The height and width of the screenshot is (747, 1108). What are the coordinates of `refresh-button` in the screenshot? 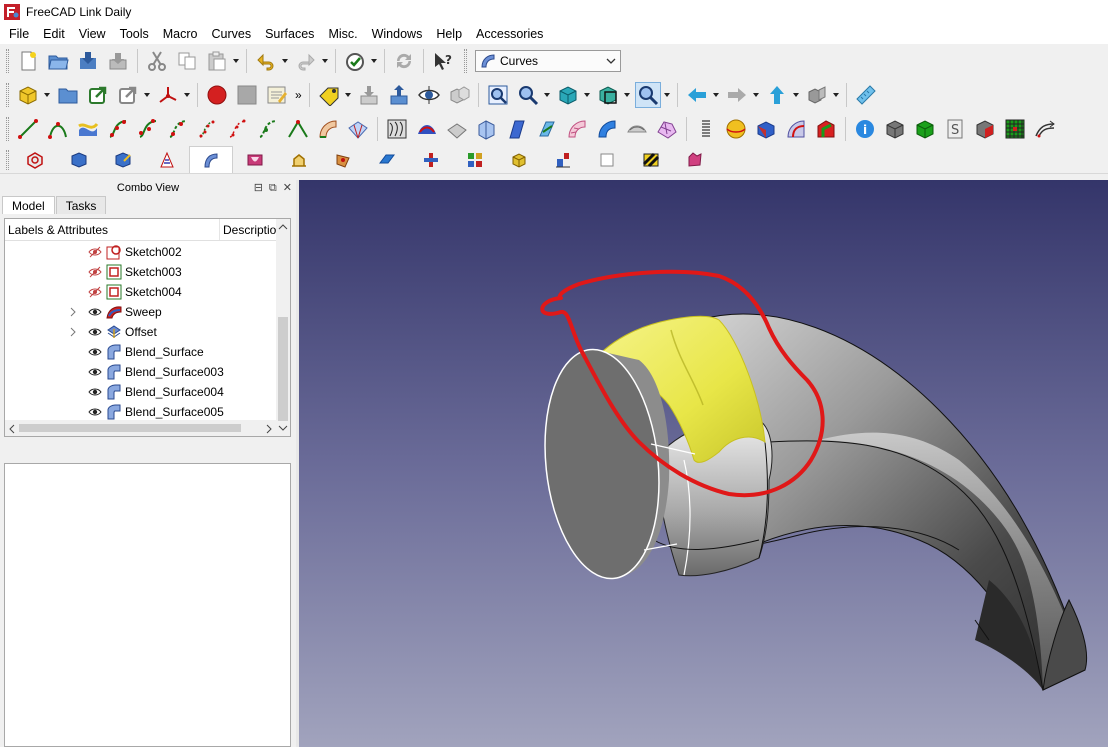 It's located at (404, 61).